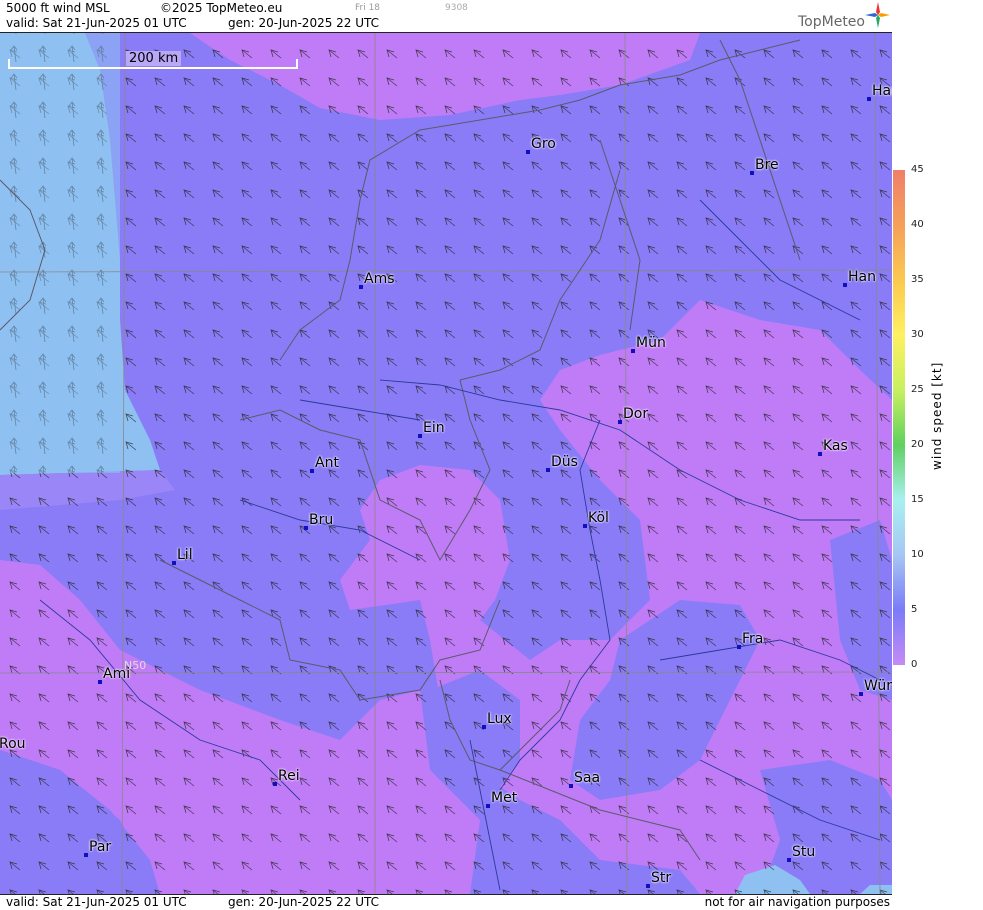 This screenshot has width=983, height=910. Describe the element at coordinates (917, 224) in the screenshot. I see `legend-tick-label: 40` at that location.